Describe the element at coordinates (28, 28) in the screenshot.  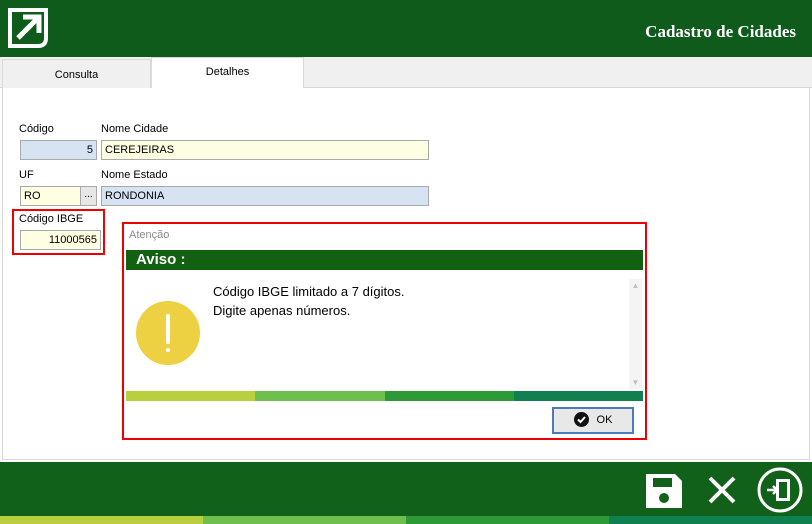
I see `arrow-logo-icon` at that location.